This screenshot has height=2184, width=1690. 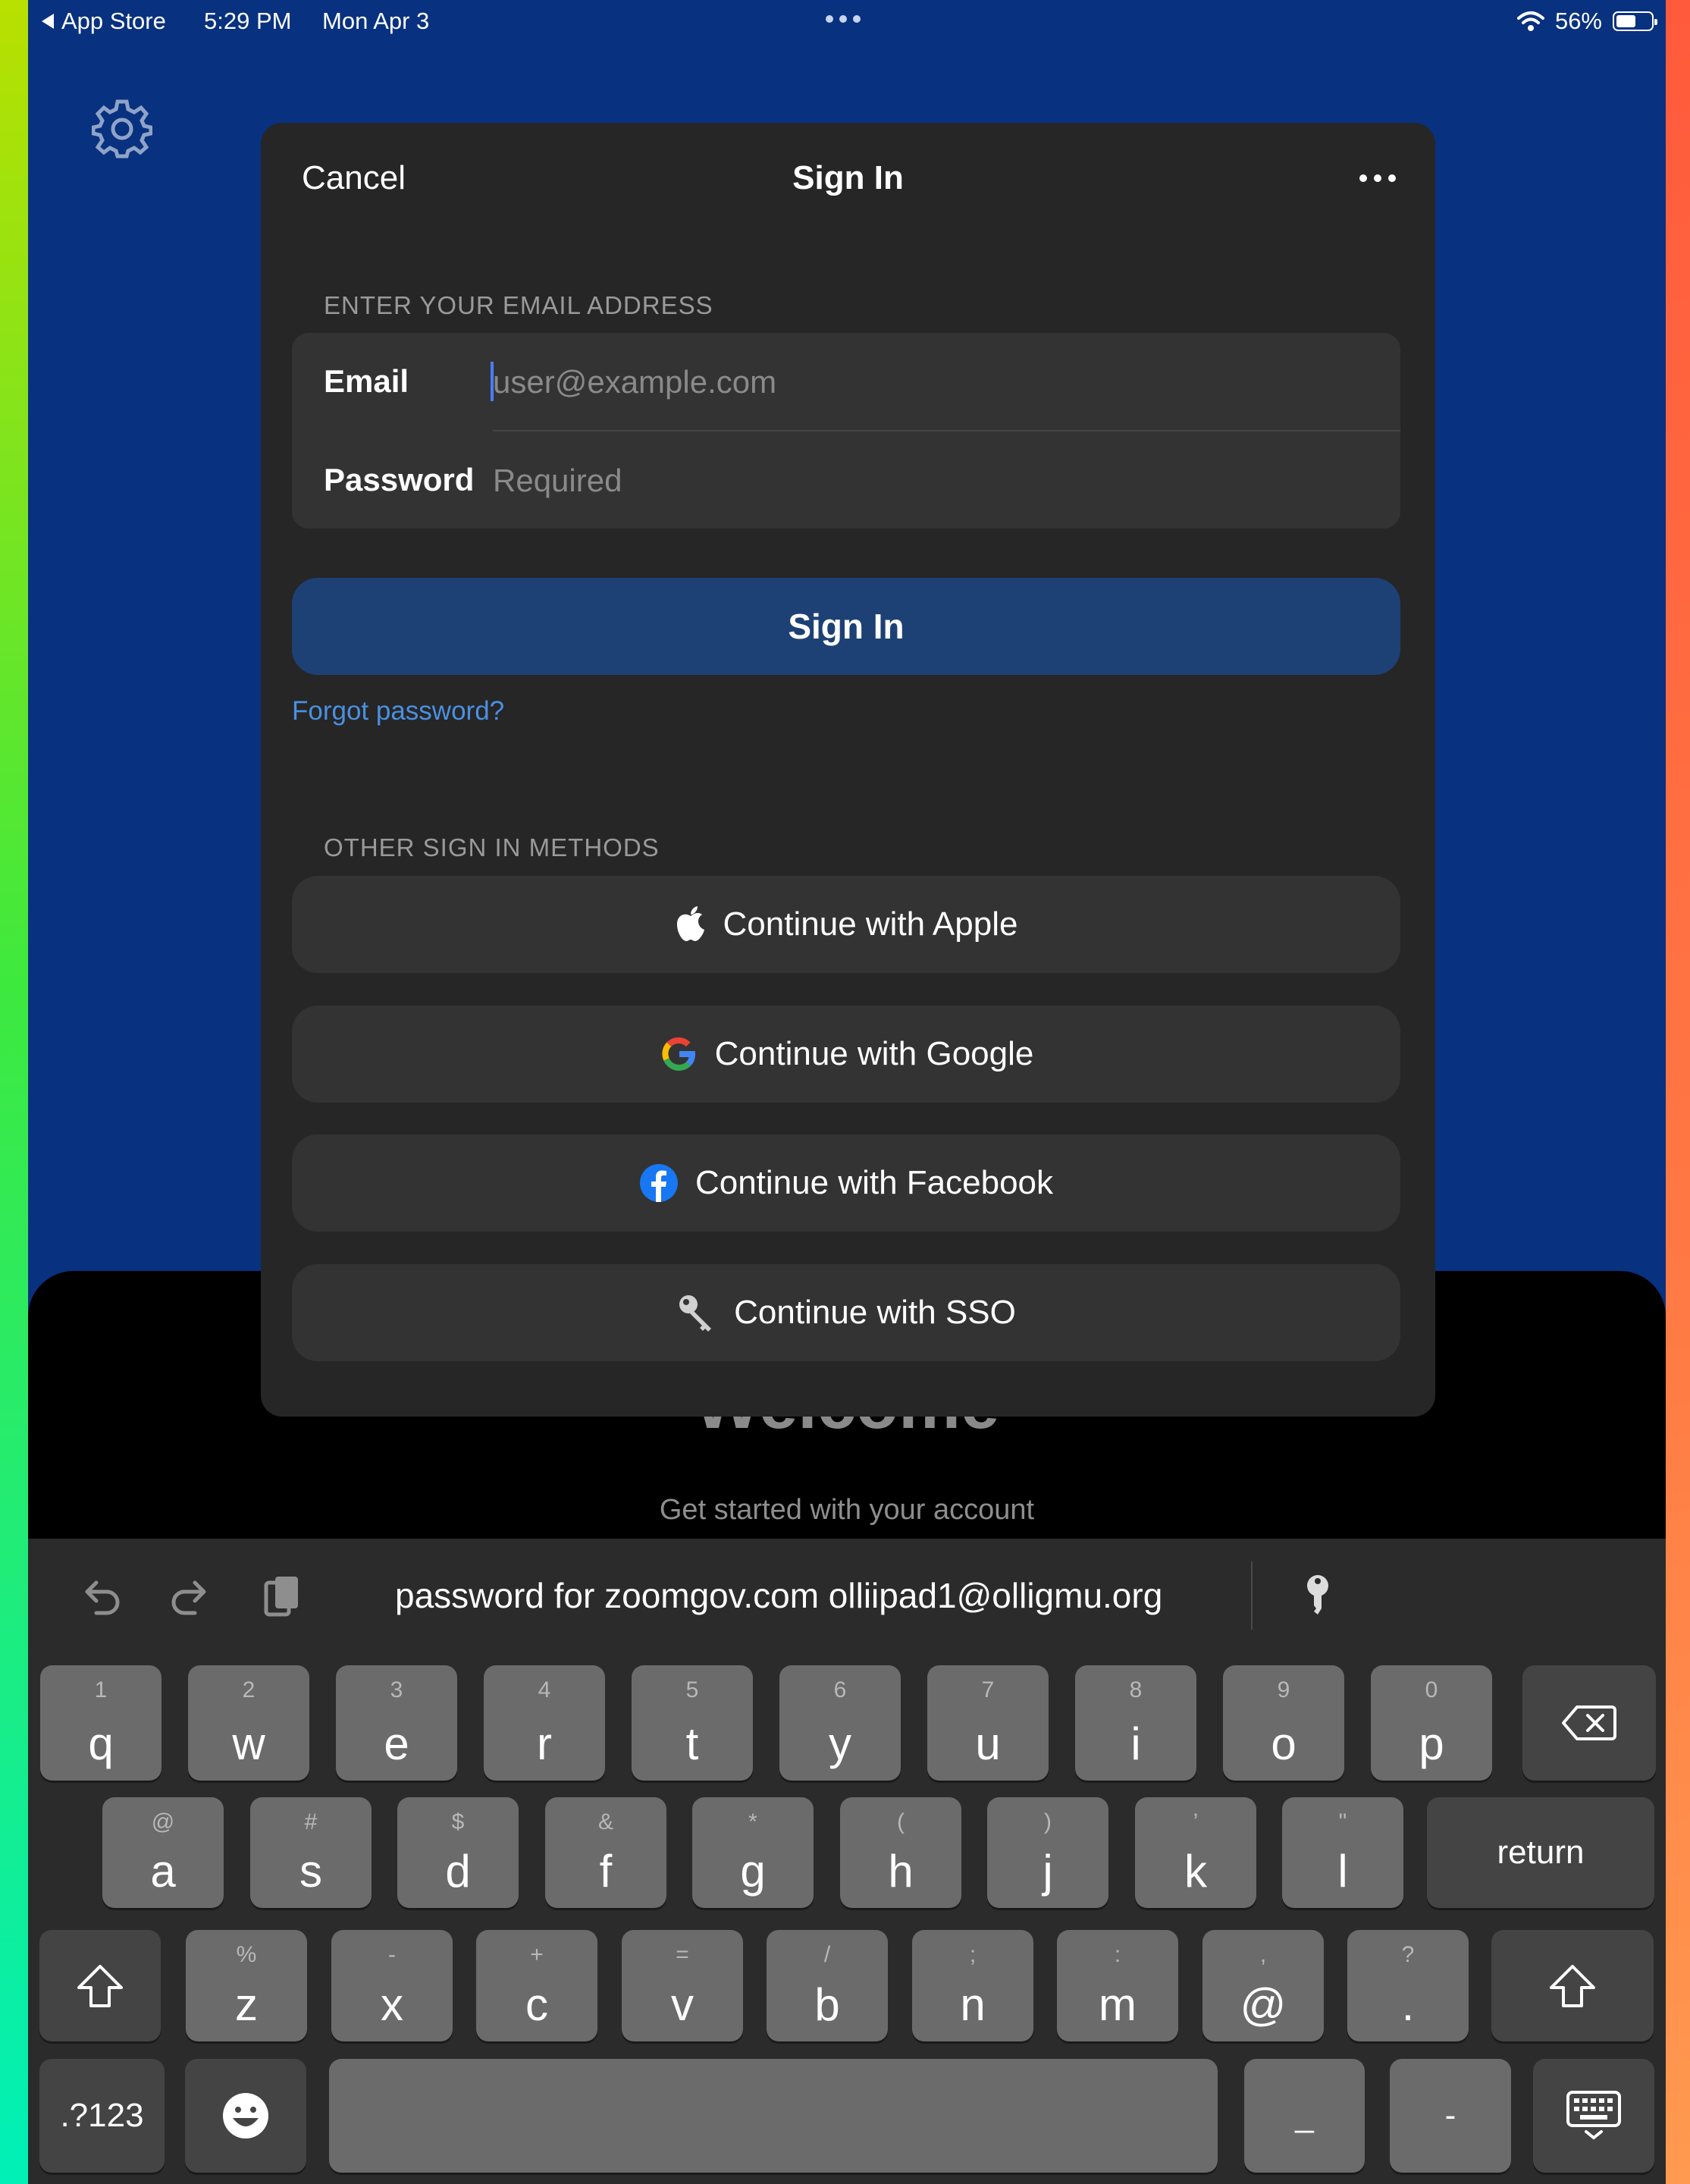 What do you see at coordinates (846, 924) in the screenshot?
I see `continue-with-apple-button: Continue with Apple` at bounding box center [846, 924].